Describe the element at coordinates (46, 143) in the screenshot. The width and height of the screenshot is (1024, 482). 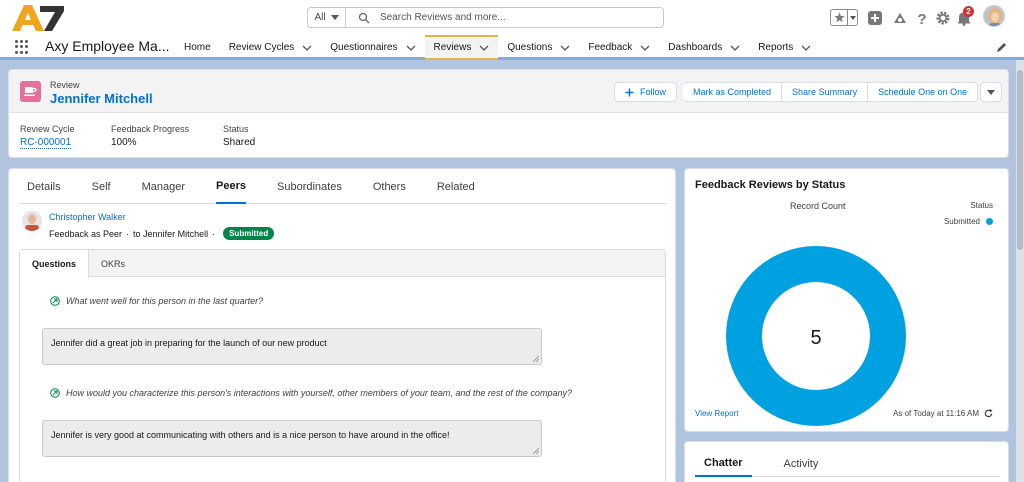
I see `review-cycle-link: RC-000001` at that location.